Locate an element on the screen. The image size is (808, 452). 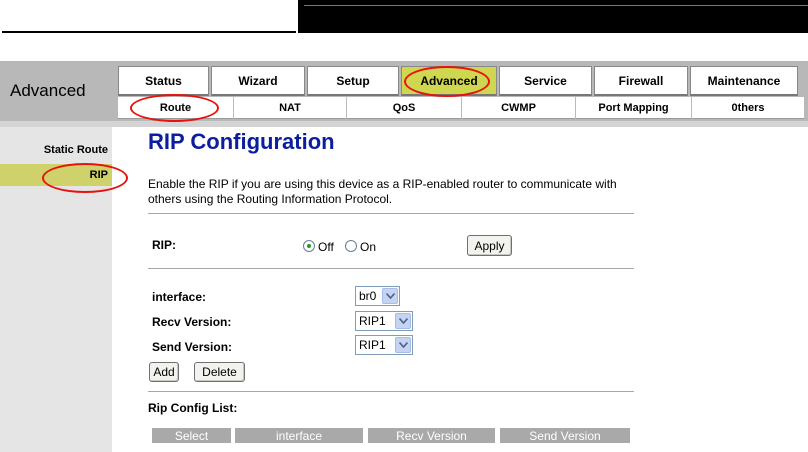
tab-service: Service is located at coordinates (545, 81).